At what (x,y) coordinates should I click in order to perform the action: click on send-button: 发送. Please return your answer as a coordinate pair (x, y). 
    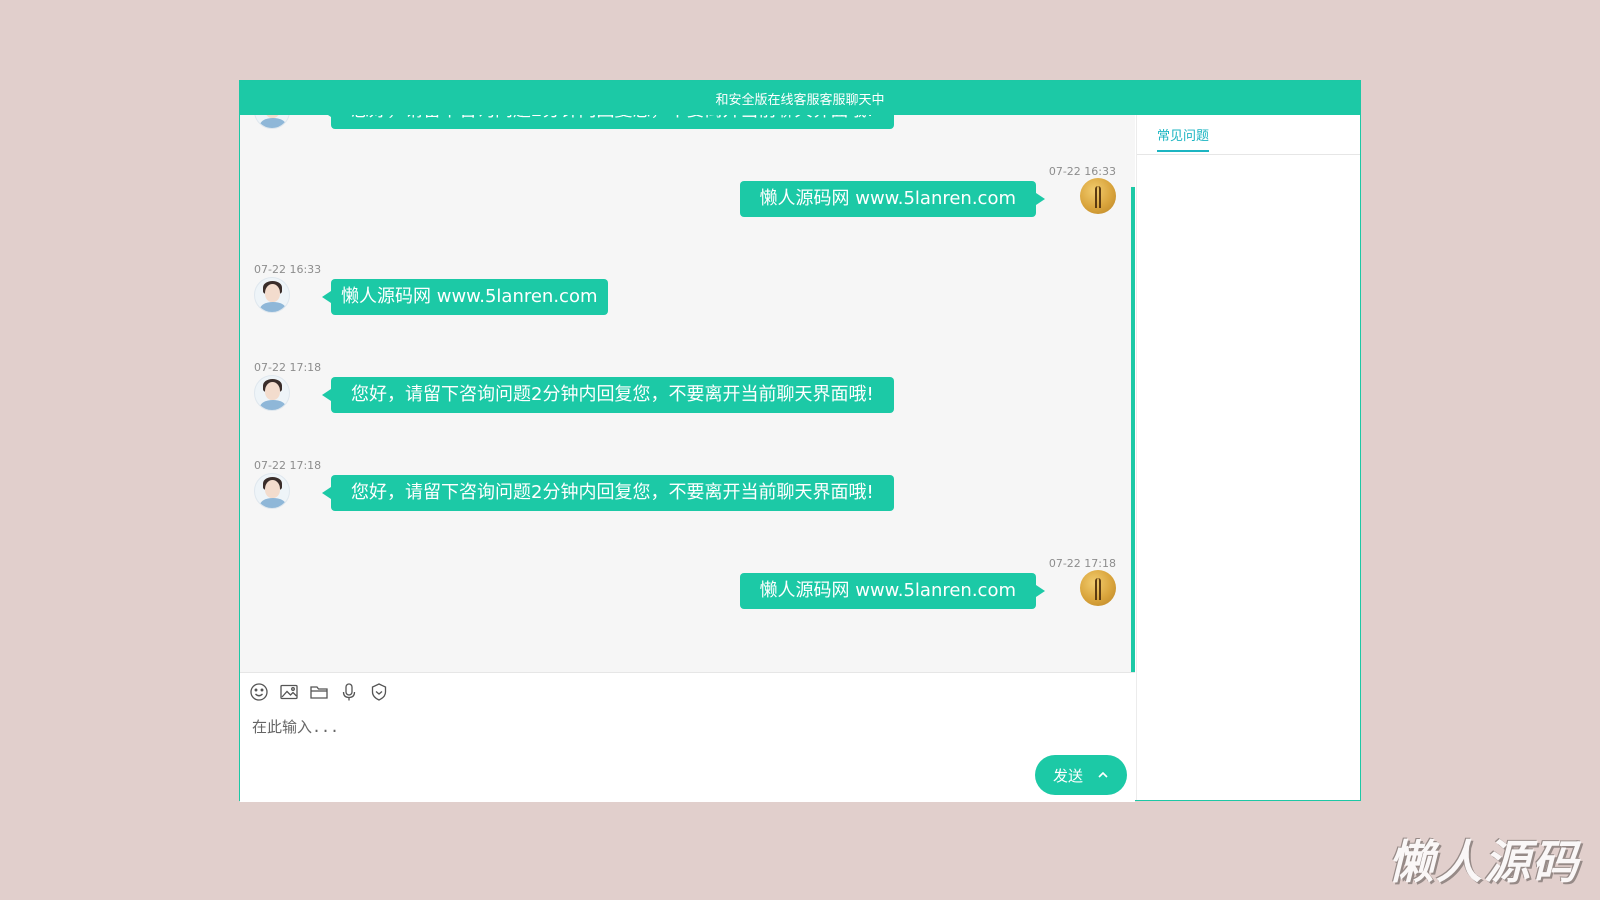
    Looking at the image, I should click on (1081, 775).